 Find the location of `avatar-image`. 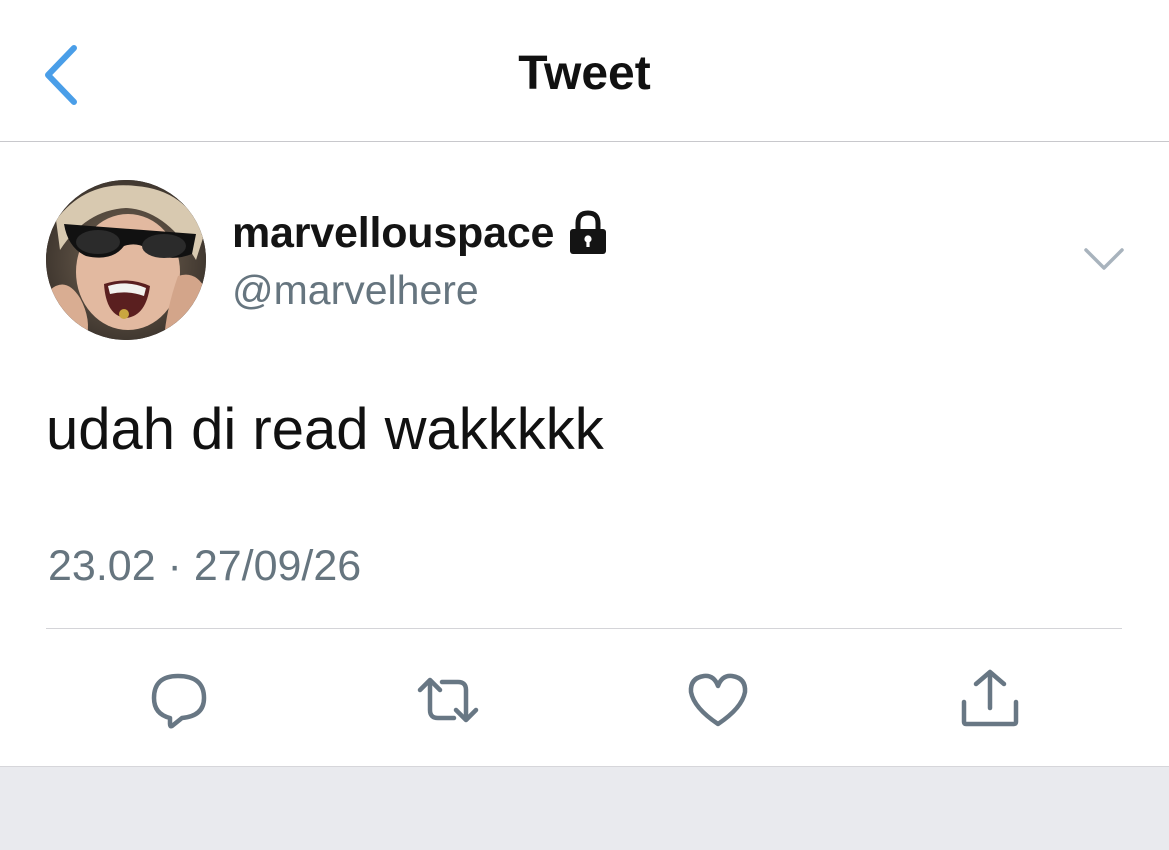

avatar-image is located at coordinates (126, 260).